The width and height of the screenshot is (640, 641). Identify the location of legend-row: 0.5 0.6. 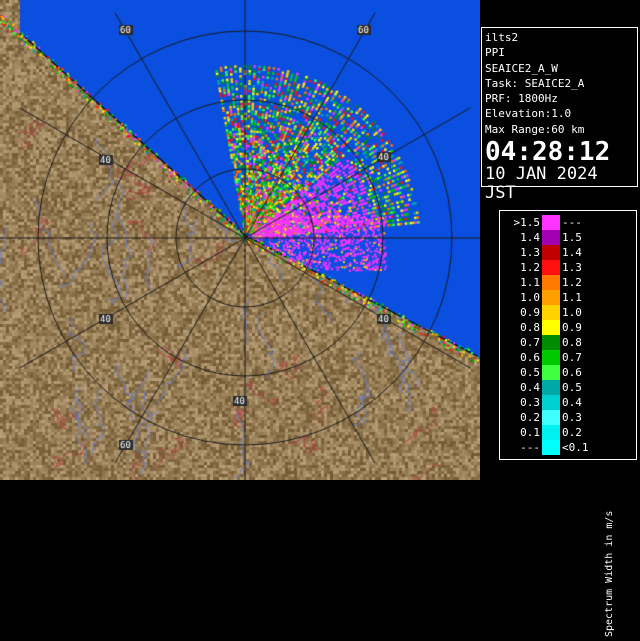
(568, 372).